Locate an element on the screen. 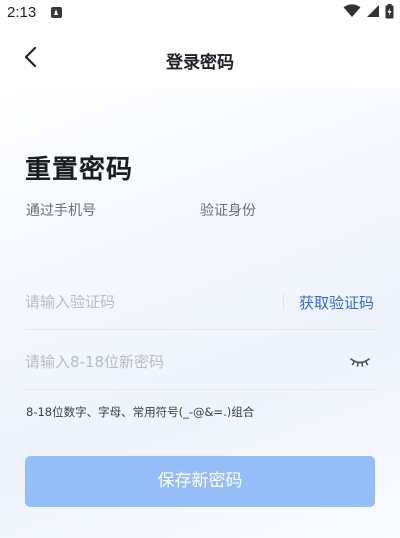  app-notification-icon is located at coordinates (56, 12).